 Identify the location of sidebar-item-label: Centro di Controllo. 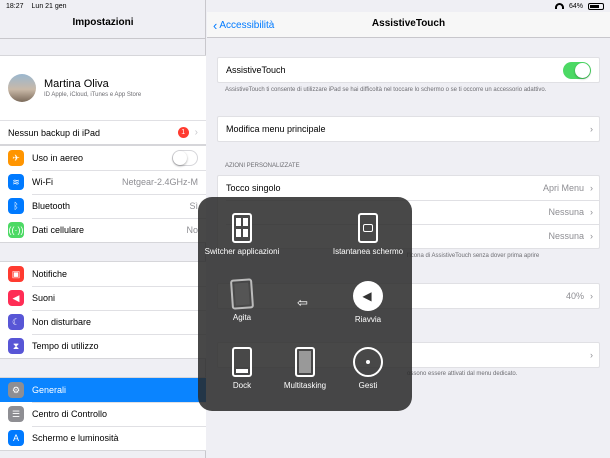
(70, 414).